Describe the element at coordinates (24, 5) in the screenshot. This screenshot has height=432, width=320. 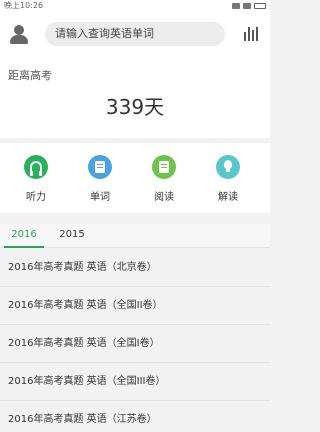
I see `status-time: 晚上10:26` at that location.